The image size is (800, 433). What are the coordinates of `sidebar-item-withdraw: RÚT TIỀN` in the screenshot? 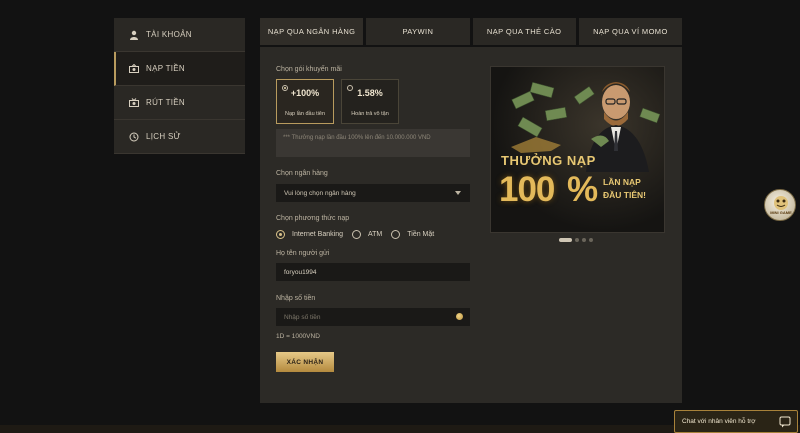 It's located at (179, 103).